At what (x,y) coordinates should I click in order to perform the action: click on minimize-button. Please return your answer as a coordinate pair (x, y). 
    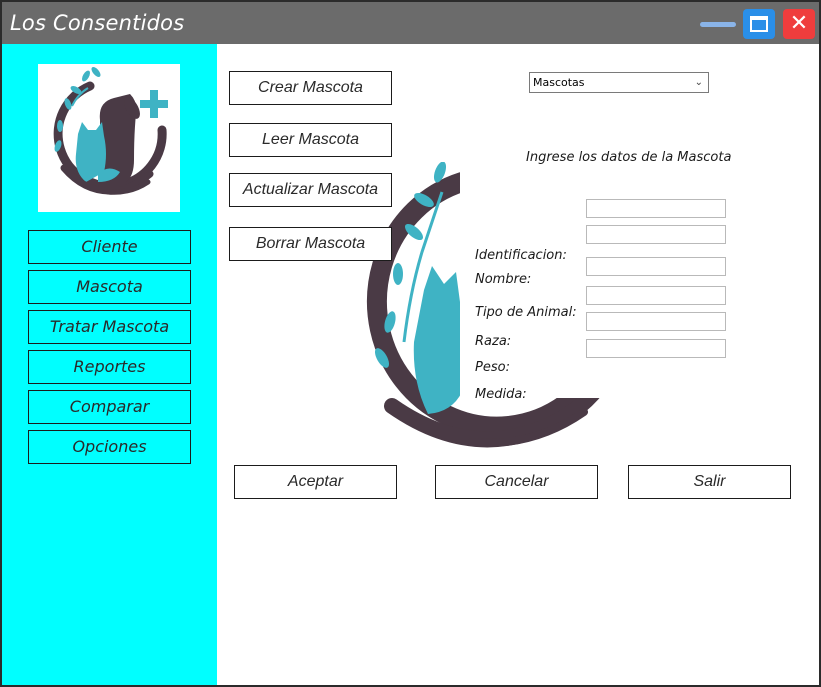
    Looking at the image, I should click on (718, 24).